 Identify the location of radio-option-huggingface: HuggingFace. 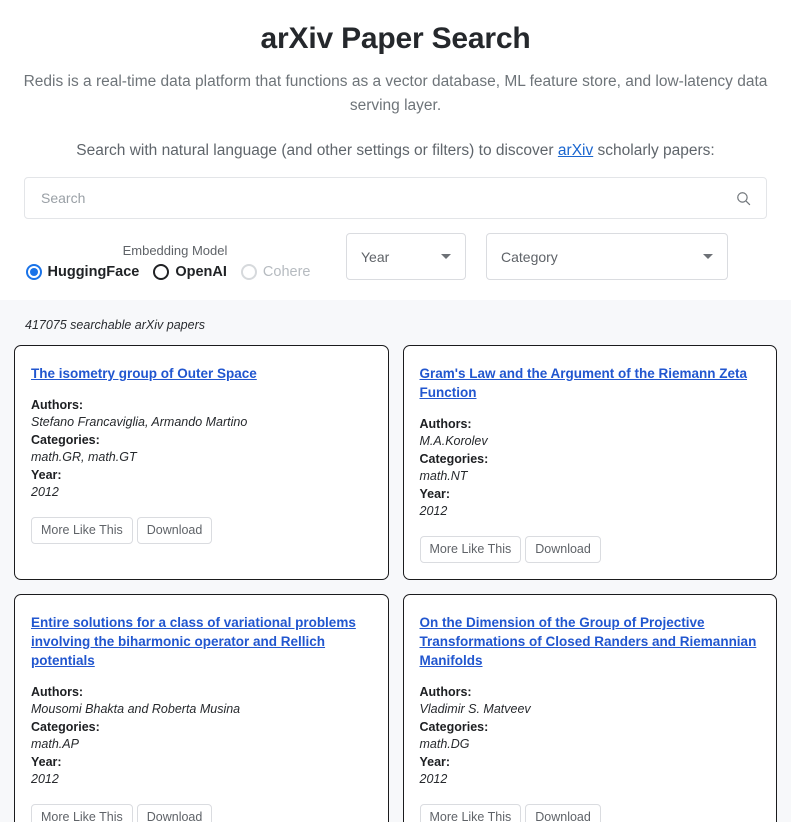
(89, 272).